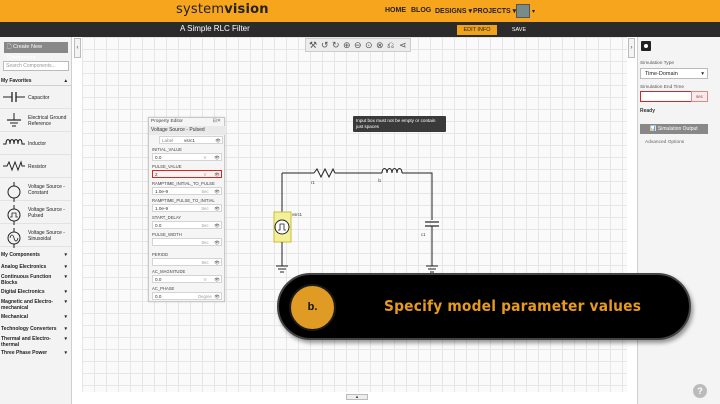 This screenshot has height=404, width=720. I want to click on wire-tool-icon: ⚒, so click(313, 45).